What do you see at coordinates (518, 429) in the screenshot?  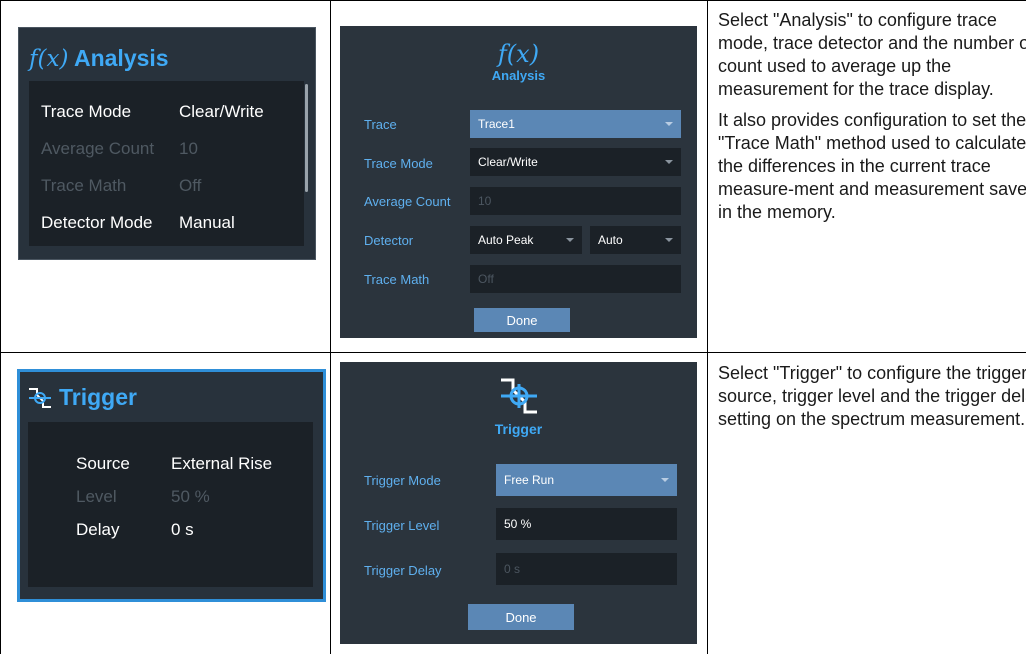 I see `dialog-title-label: Trigger` at bounding box center [518, 429].